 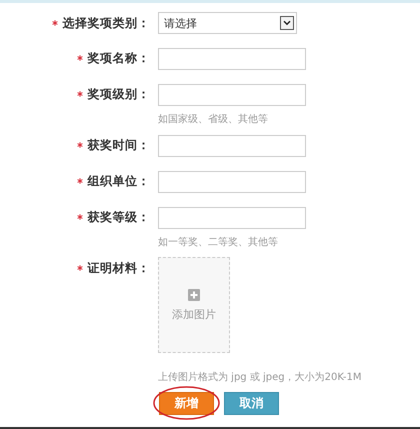 I want to click on field-label: 组织单位：, so click(x=119, y=181).